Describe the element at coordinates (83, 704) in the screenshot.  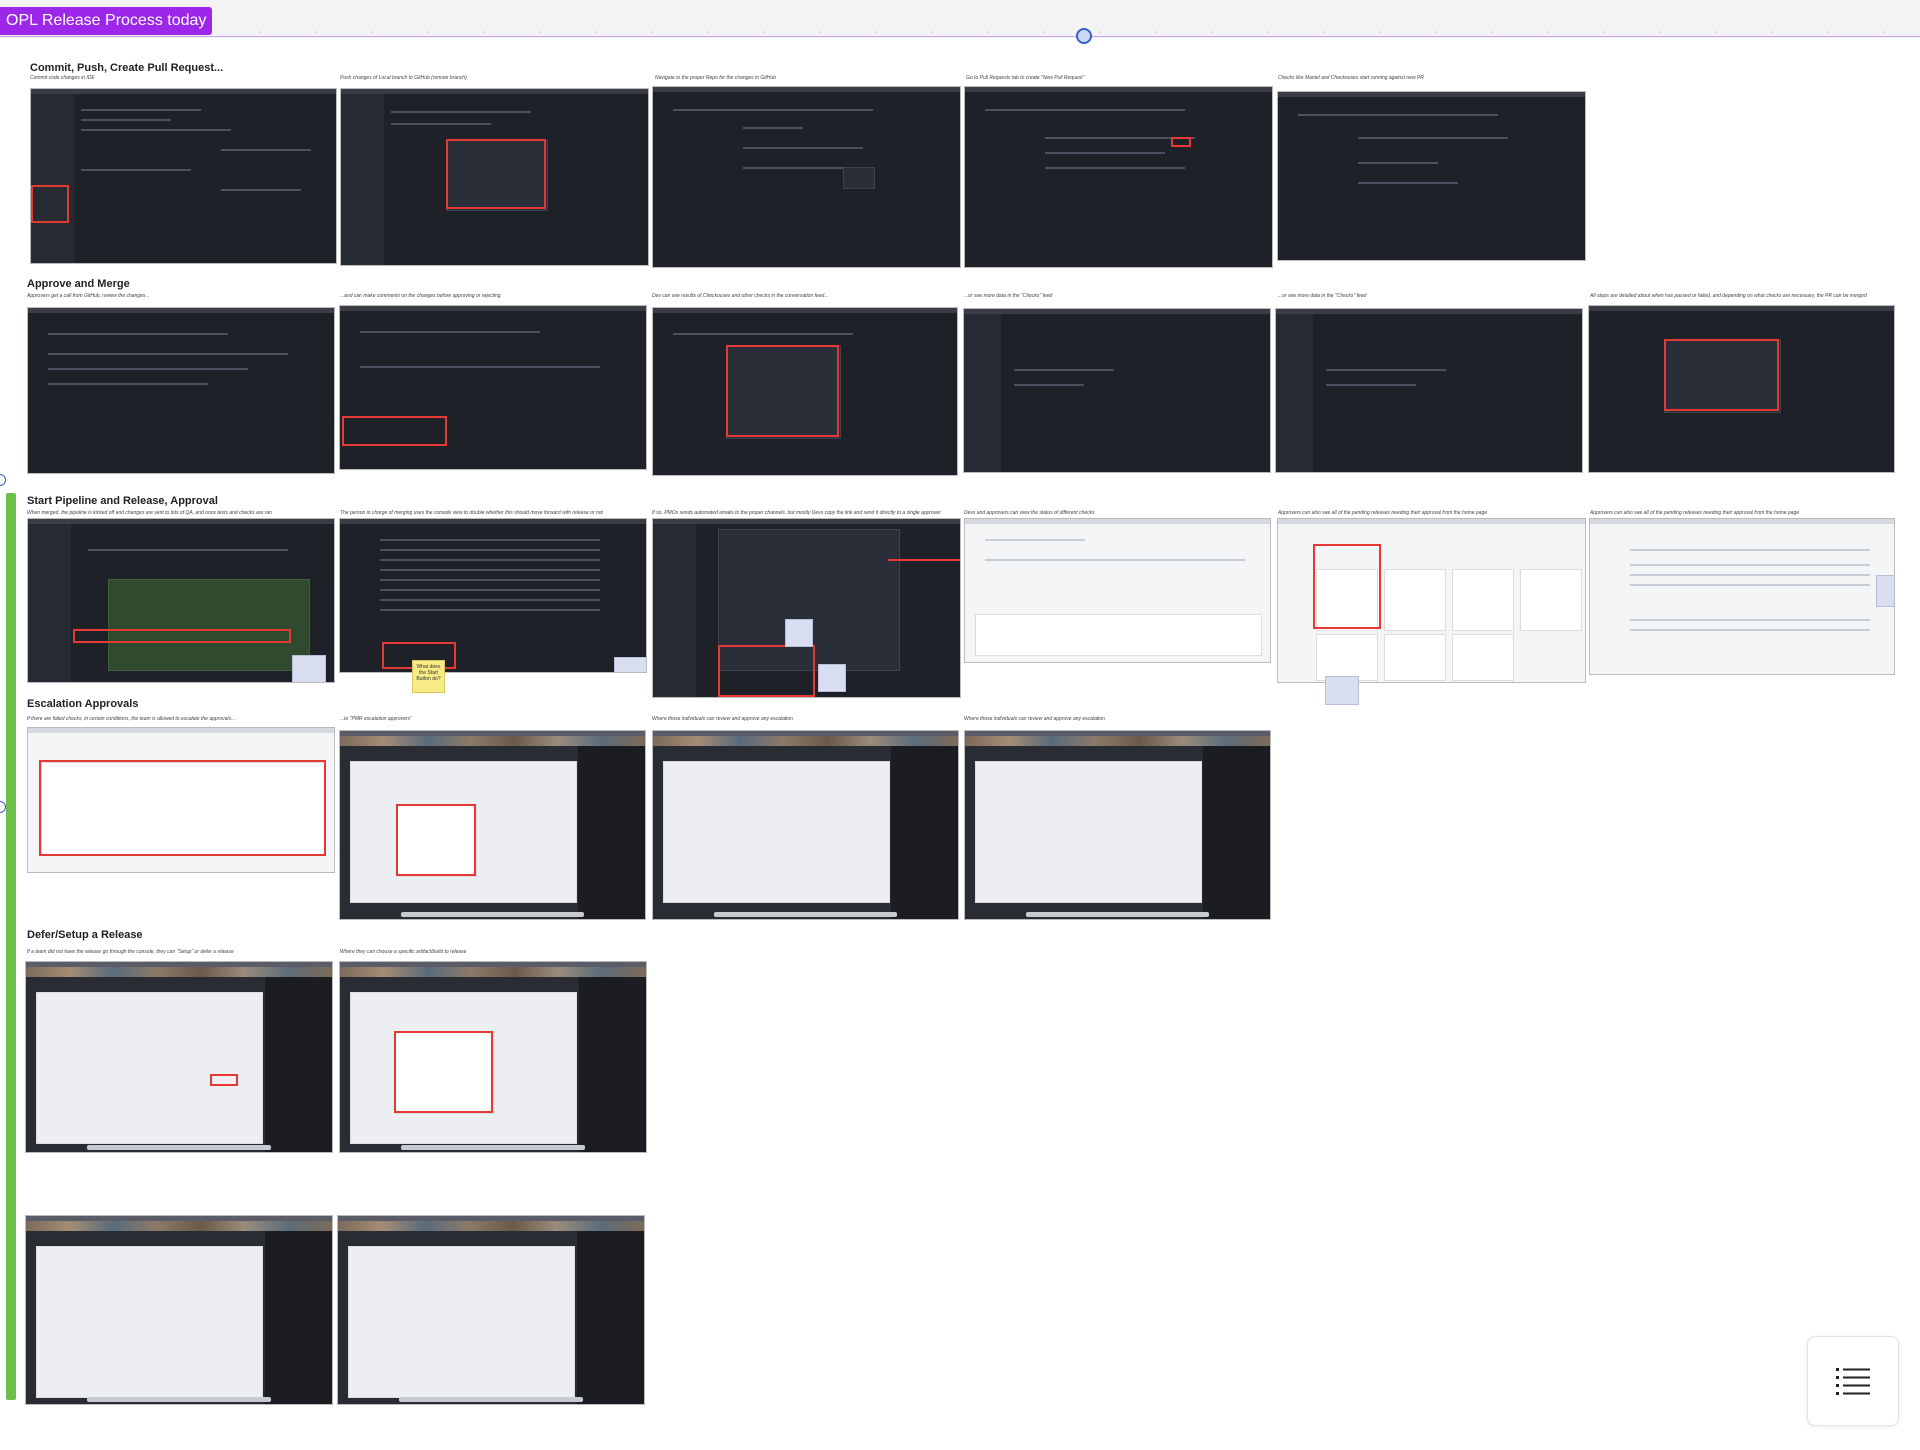
I see `section-title-escalation: Escalation Approvals` at that location.